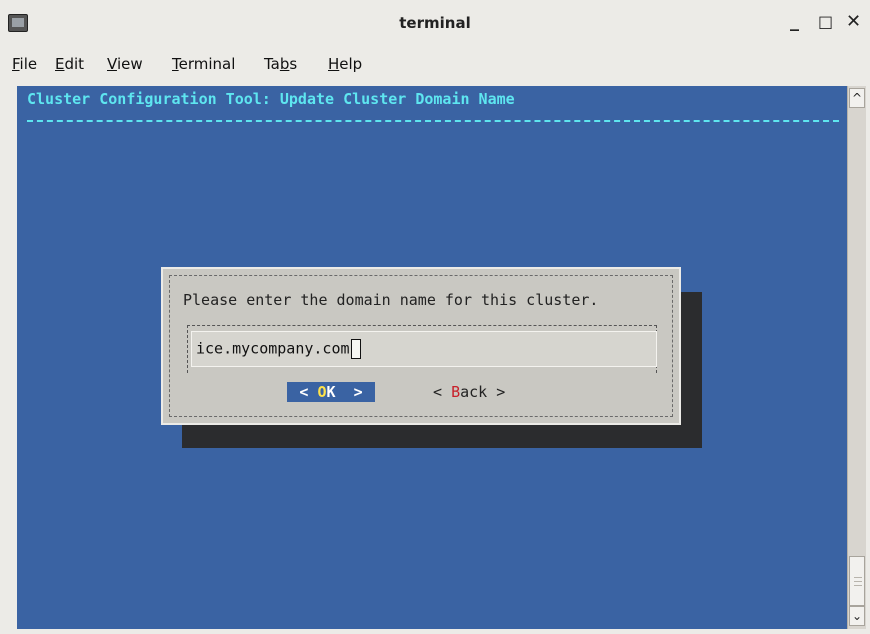  What do you see at coordinates (125, 64) in the screenshot?
I see `menu-view: View` at bounding box center [125, 64].